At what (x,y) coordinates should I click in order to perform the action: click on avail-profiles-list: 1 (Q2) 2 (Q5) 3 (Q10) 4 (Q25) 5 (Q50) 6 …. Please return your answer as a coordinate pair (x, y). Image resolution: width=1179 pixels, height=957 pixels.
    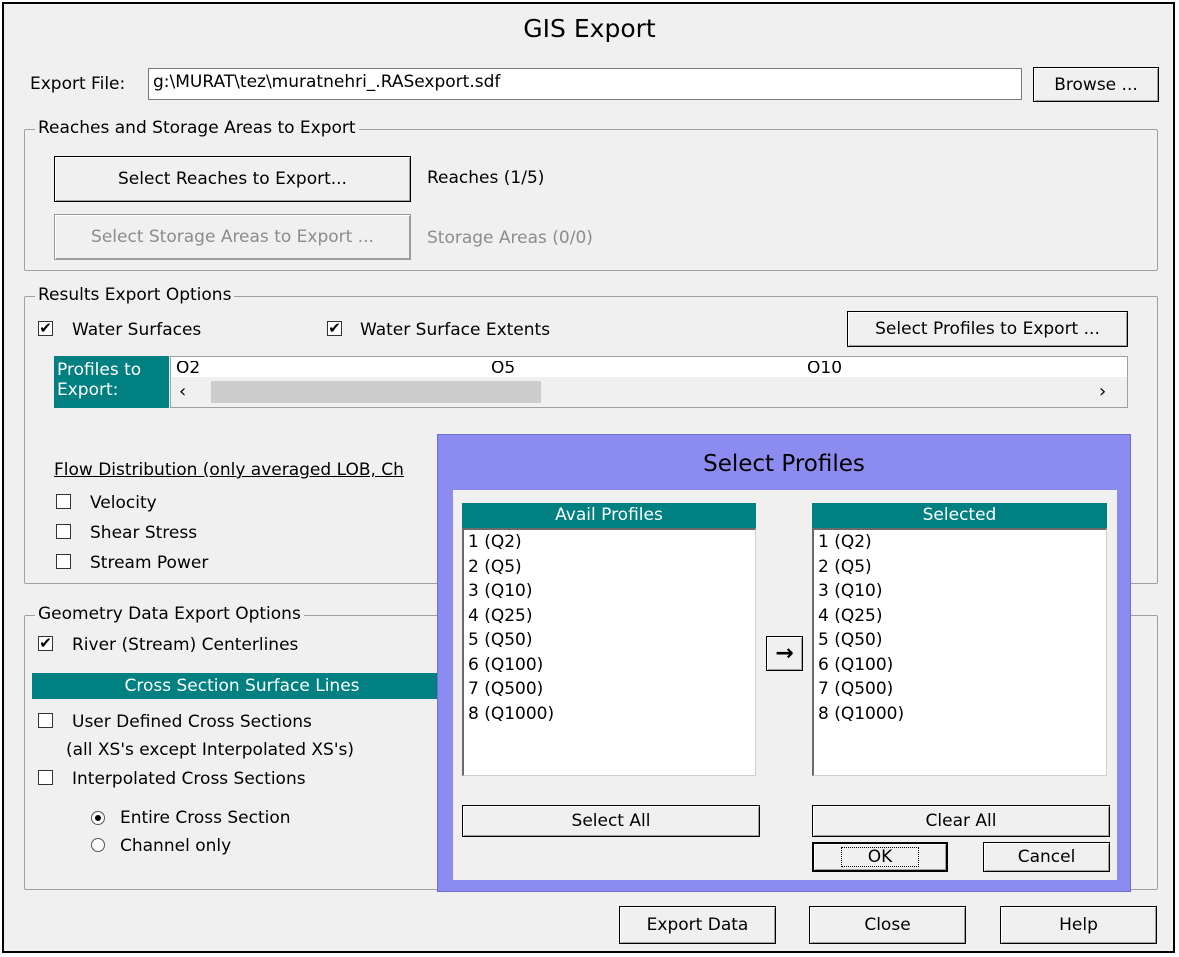
    Looking at the image, I should click on (609, 652).